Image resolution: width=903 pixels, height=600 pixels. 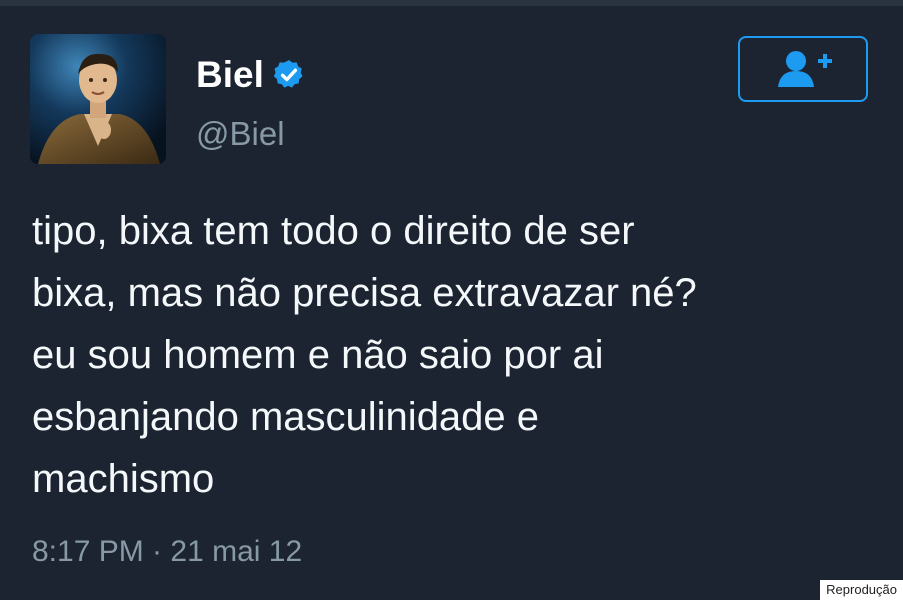 I want to click on profile-photo-icon, so click(x=98, y=99).